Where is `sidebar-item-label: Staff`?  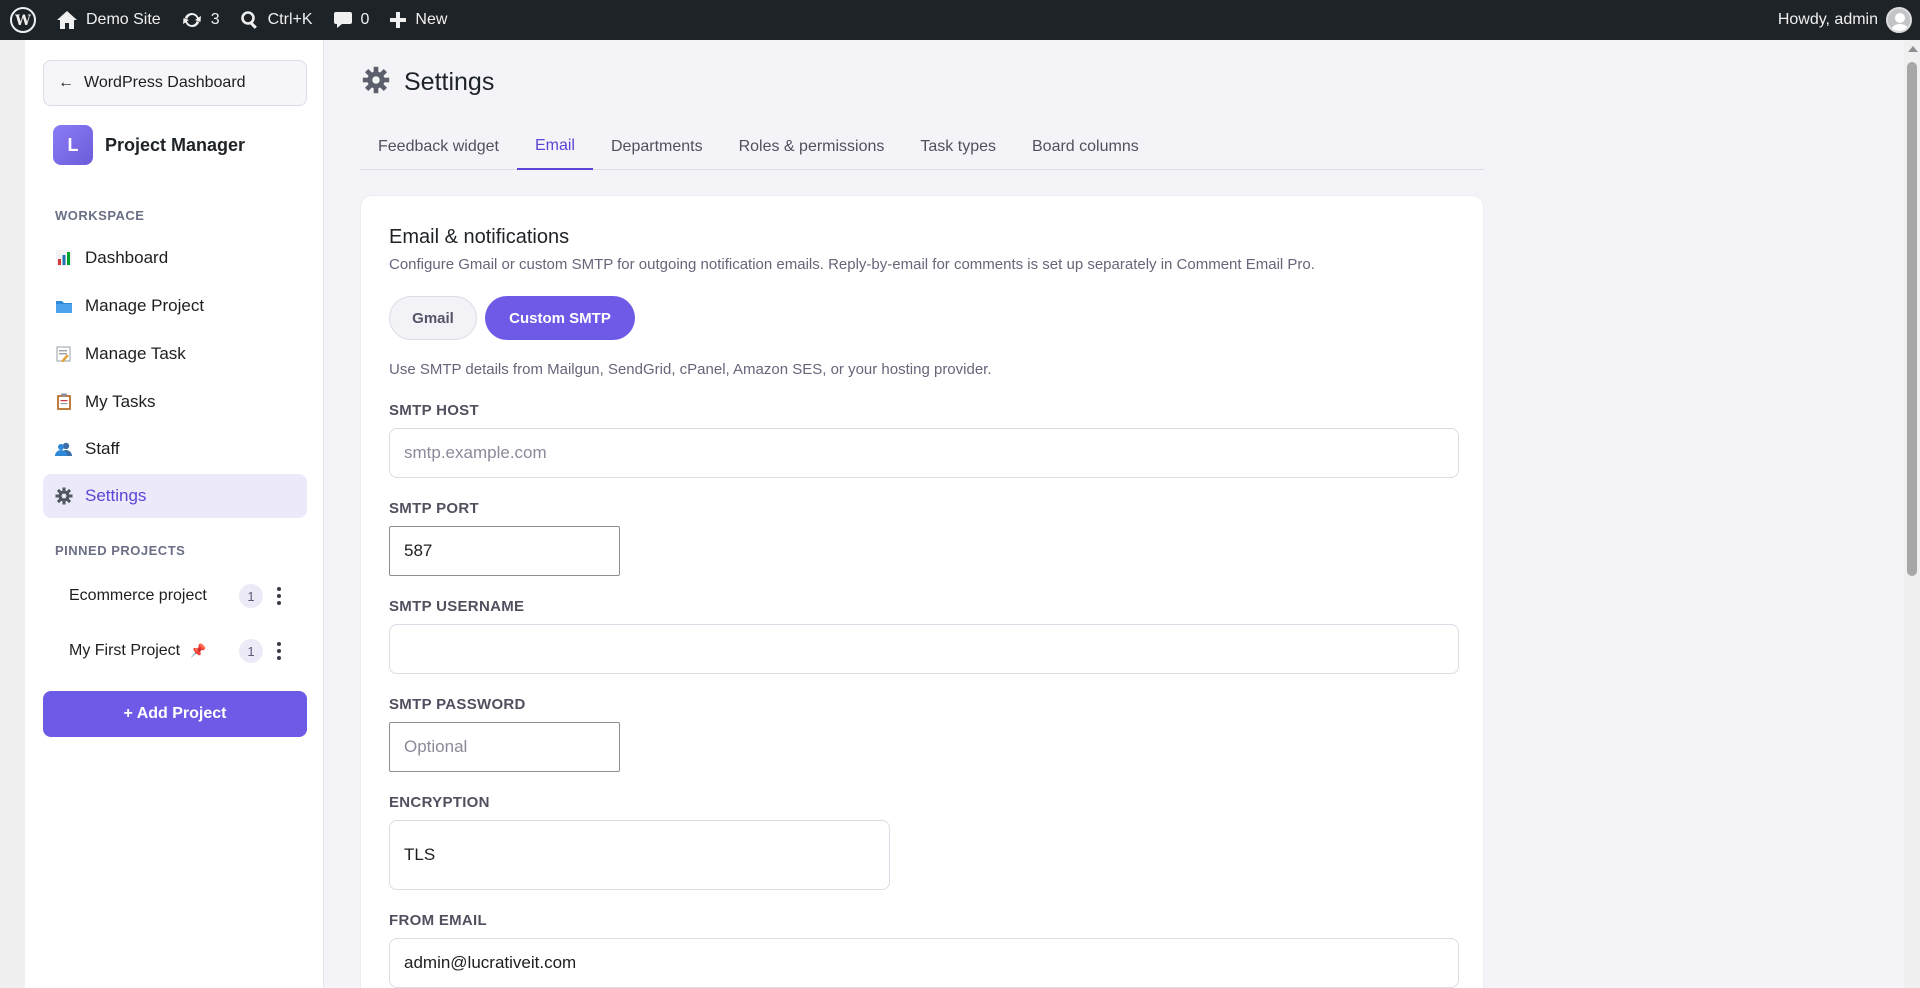
sidebar-item-label: Staff is located at coordinates (102, 448).